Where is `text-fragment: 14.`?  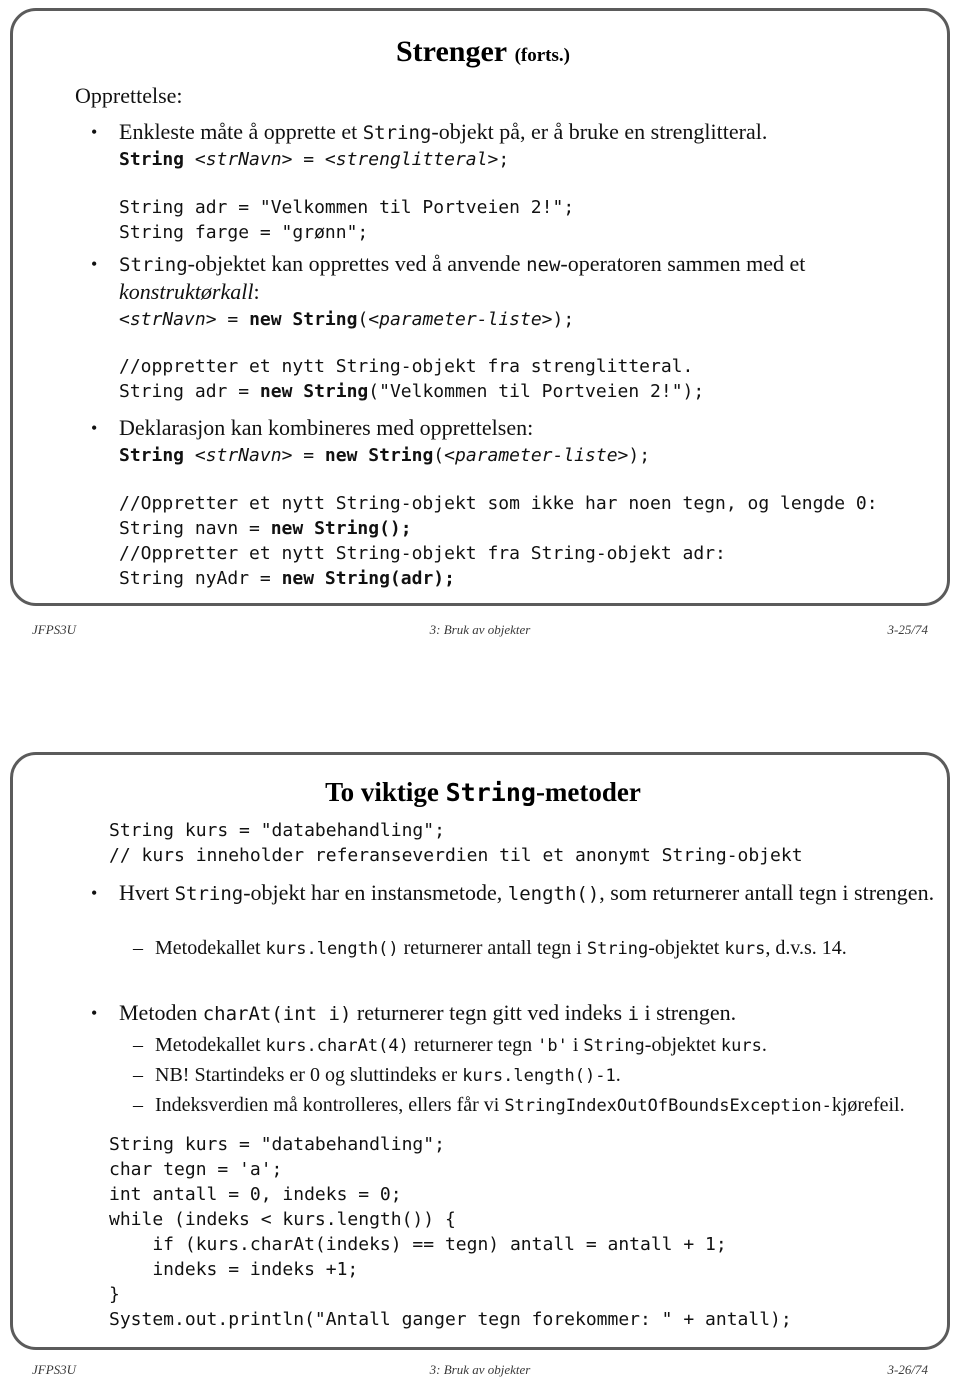 text-fragment: 14. is located at coordinates (834, 948).